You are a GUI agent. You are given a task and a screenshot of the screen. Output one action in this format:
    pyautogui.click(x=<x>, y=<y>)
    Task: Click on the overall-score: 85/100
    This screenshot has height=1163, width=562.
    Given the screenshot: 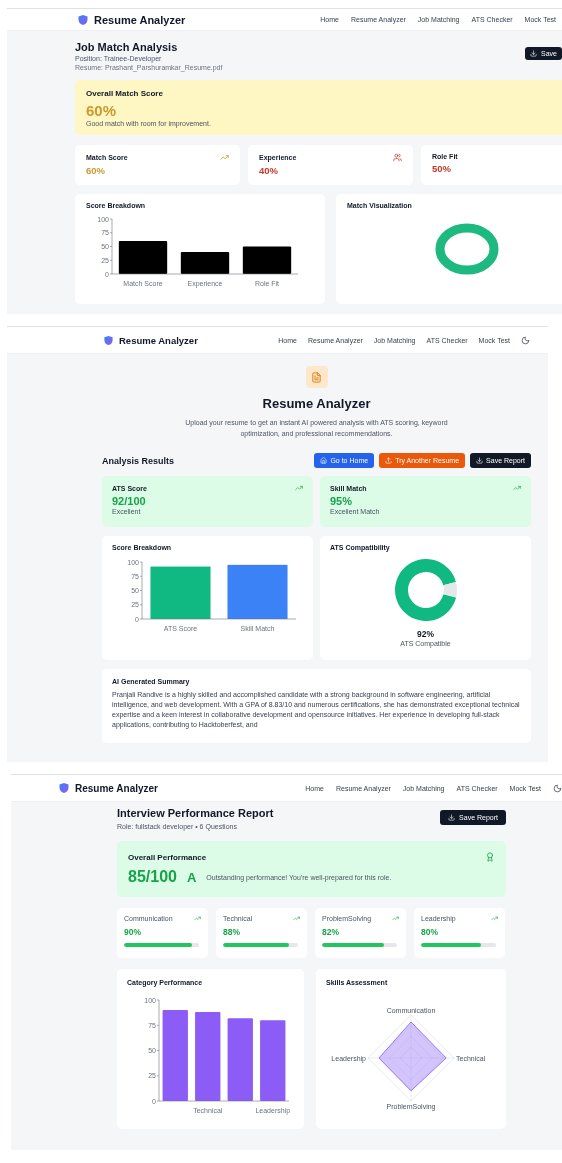 What is the action you would take?
    pyautogui.click(x=152, y=877)
    